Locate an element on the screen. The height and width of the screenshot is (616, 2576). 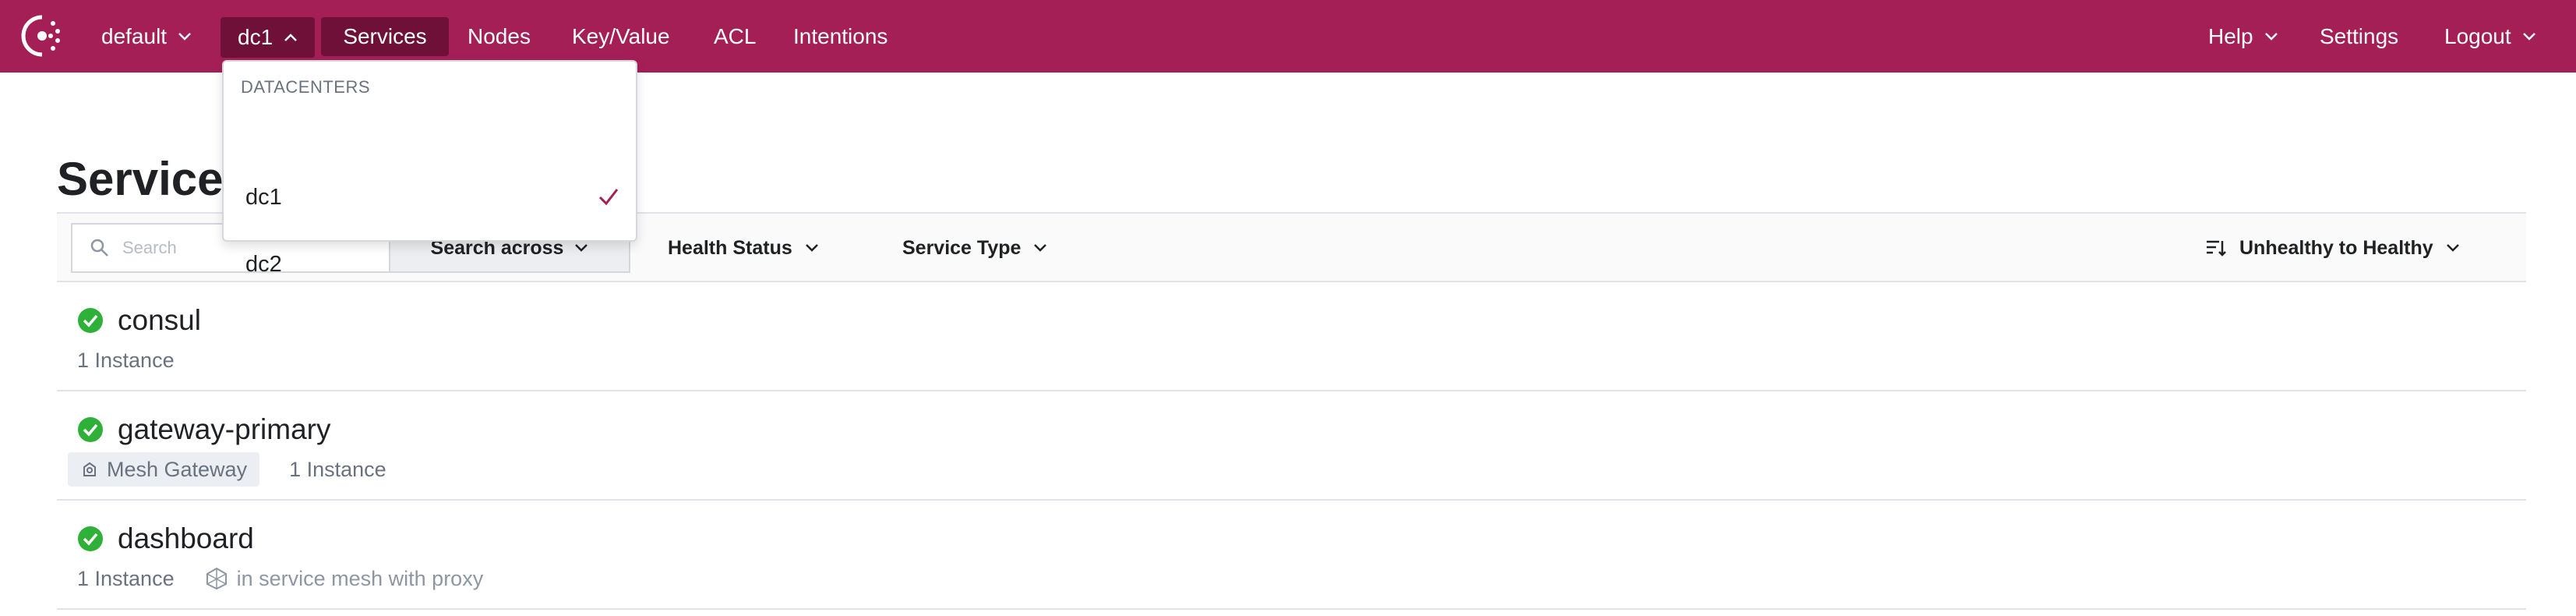
nav-services-label: Services is located at coordinates (385, 36).